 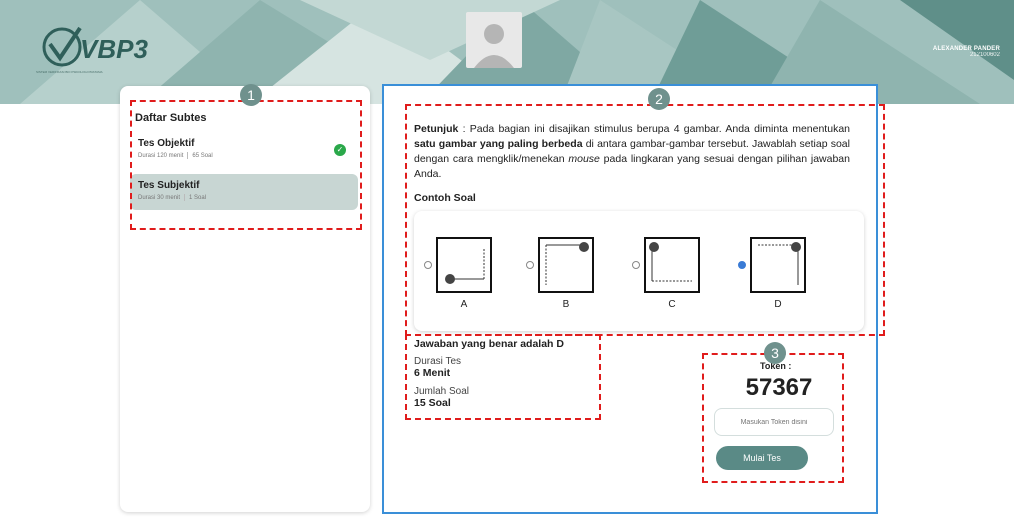 I want to click on logo-text: VBP3, so click(x=114, y=49).